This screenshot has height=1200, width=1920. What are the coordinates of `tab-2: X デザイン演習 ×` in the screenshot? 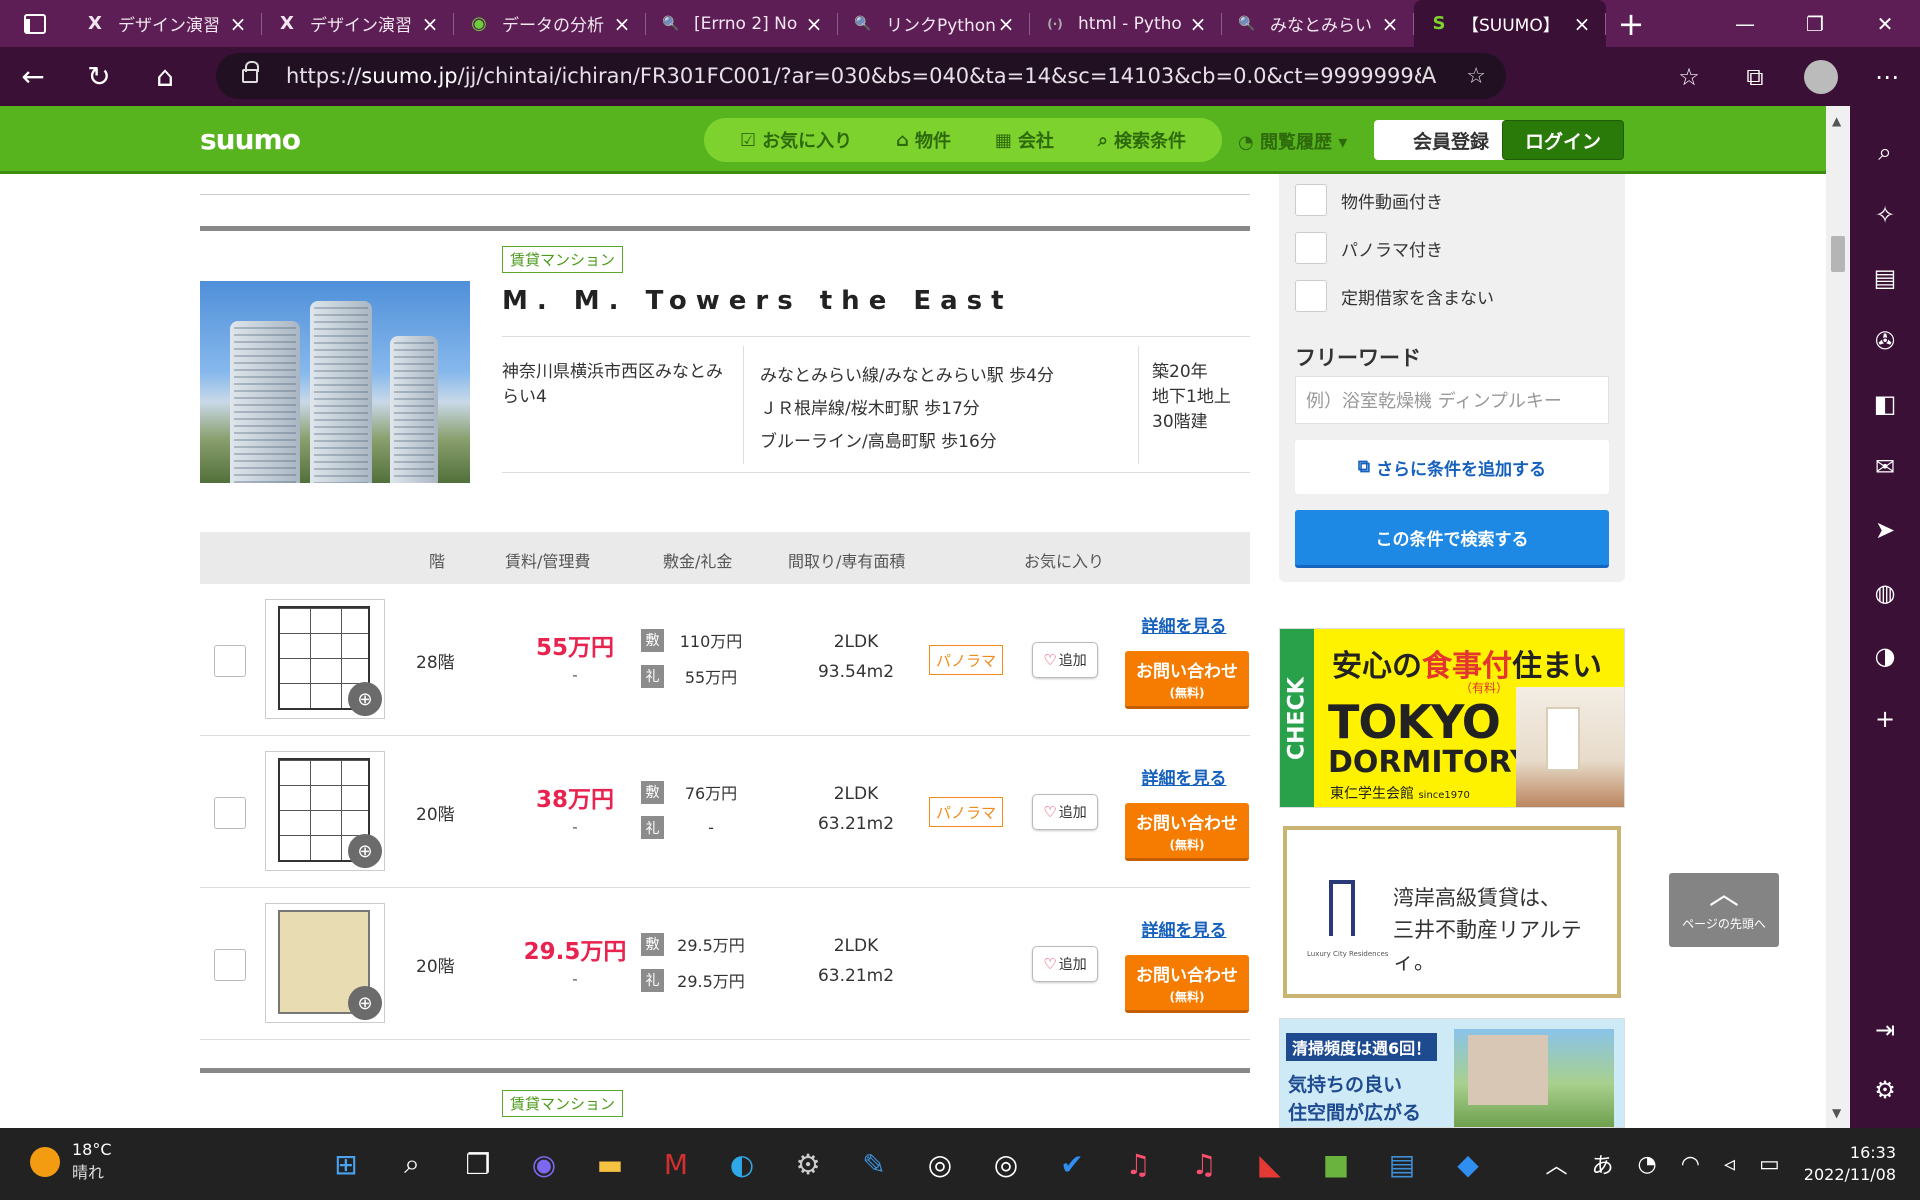 It's located at (358, 23).